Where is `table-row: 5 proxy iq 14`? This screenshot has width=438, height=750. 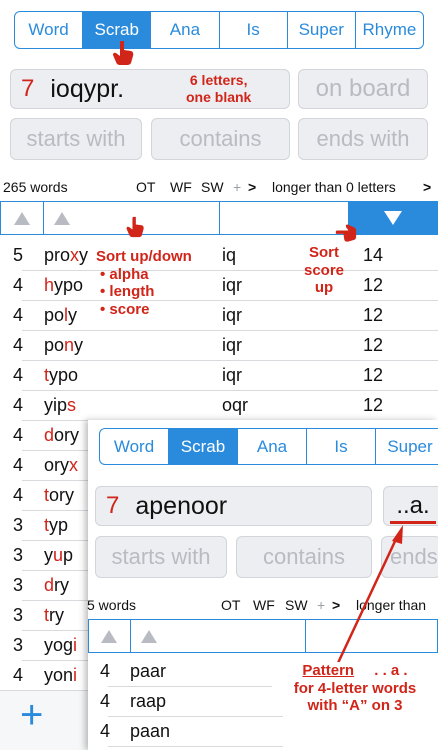 table-row: 5 proxy iq 14 is located at coordinates (219, 255).